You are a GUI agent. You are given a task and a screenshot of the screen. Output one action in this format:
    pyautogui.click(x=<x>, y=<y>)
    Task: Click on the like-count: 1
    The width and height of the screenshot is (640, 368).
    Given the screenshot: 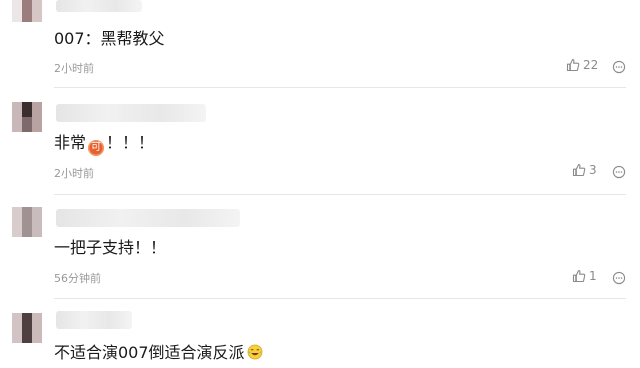 What is the action you would take?
    pyautogui.click(x=593, y=276)
    